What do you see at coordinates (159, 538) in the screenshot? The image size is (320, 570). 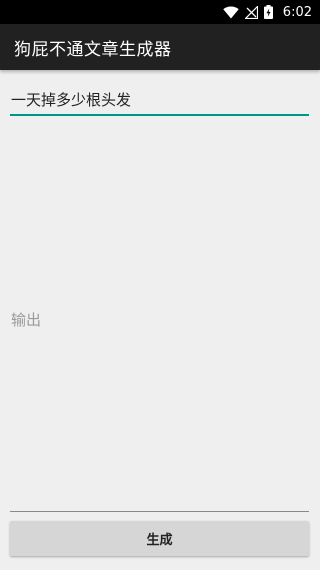 I see `generate-button: 生成` at bounding box center [159, 538].